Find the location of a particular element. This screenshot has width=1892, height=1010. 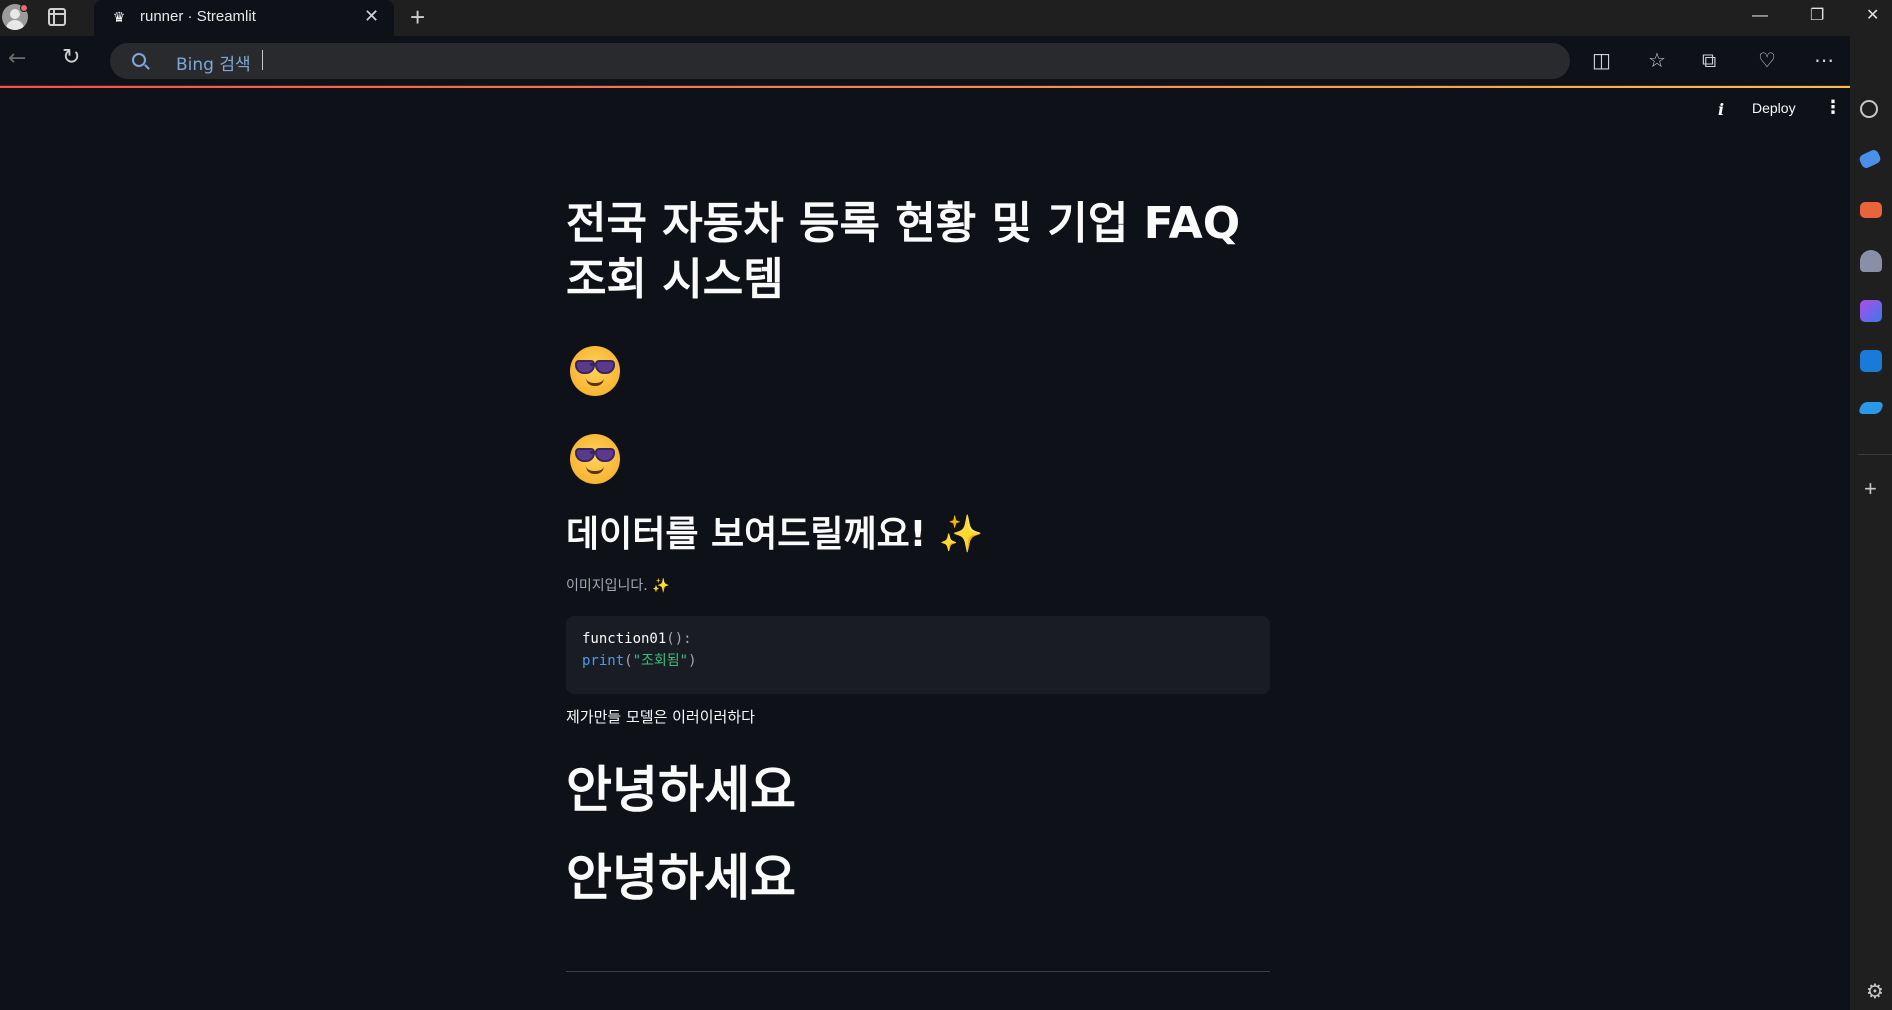

code-line: function01(): is located at coordinates (637, 639).